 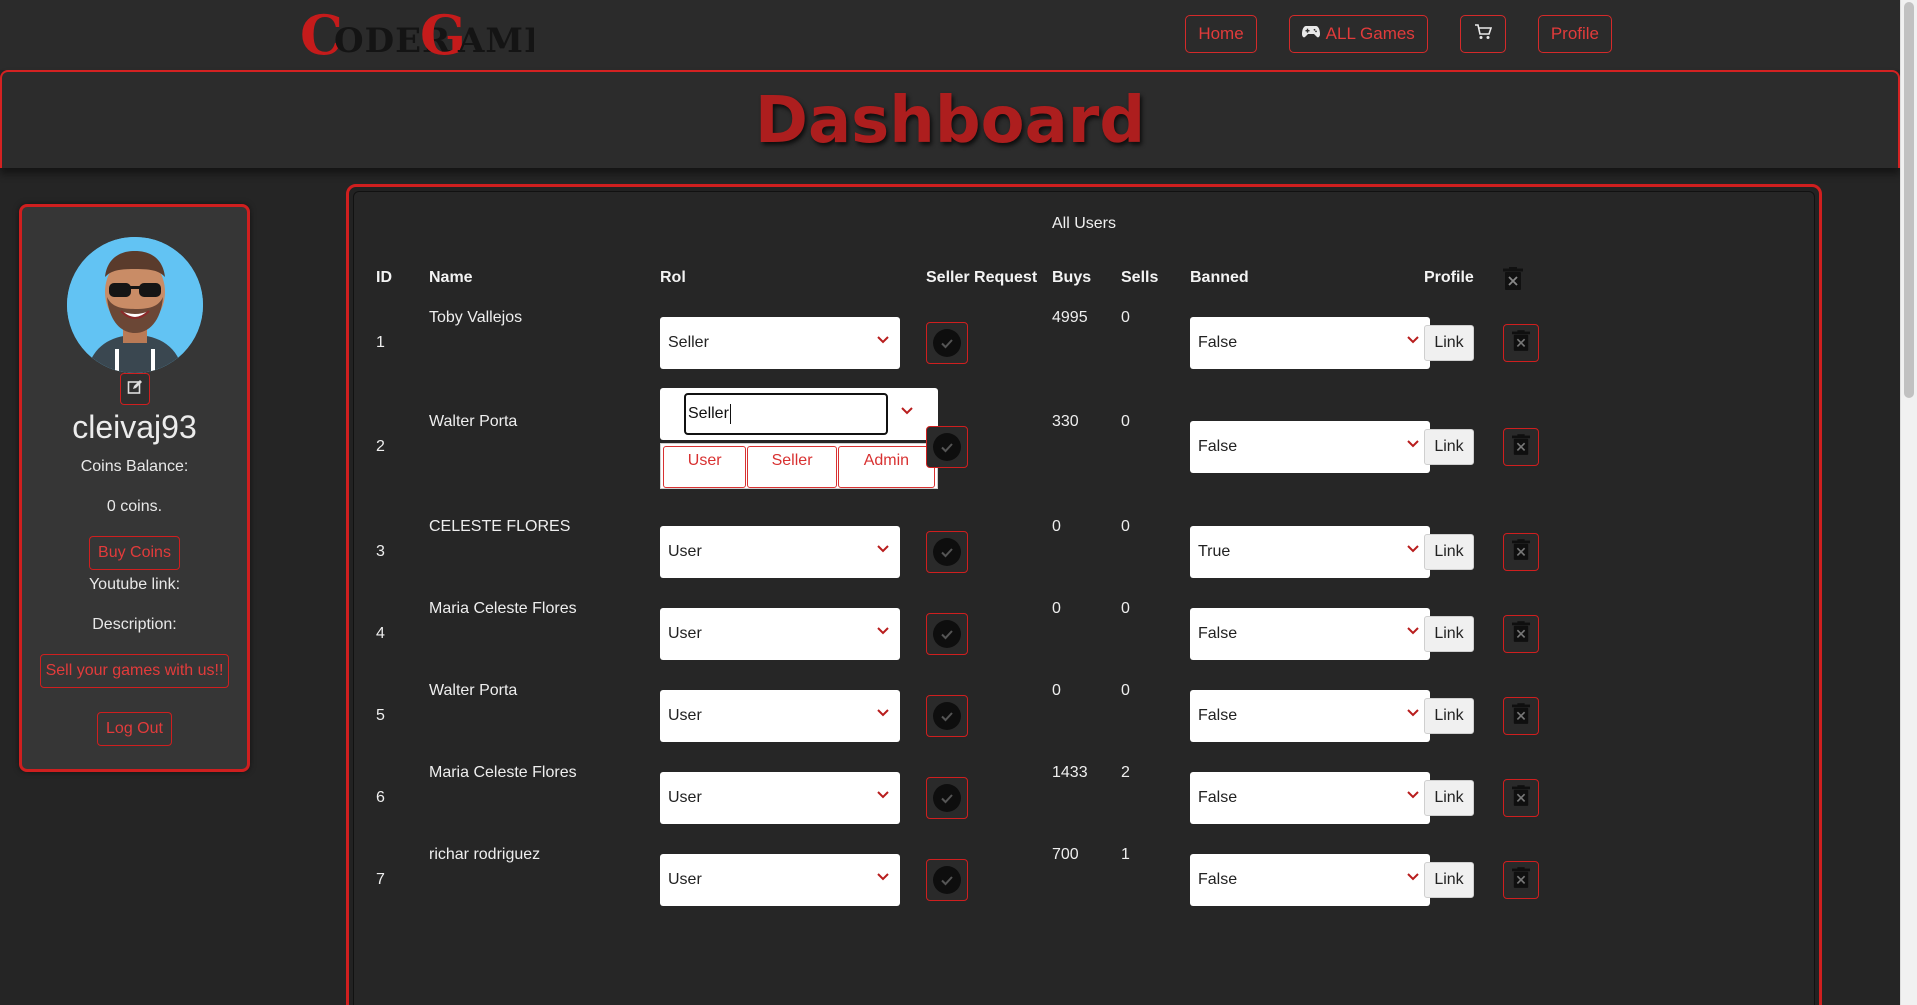 I want to click on page-title: Dashboard, so click(x=950, y=121).